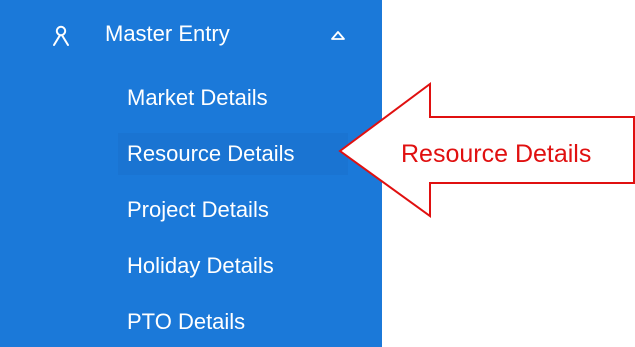 The height and width of the screenshot is (347, 635). I want to click on master-entry-menu-header: Master Entry, so click(191, 34).